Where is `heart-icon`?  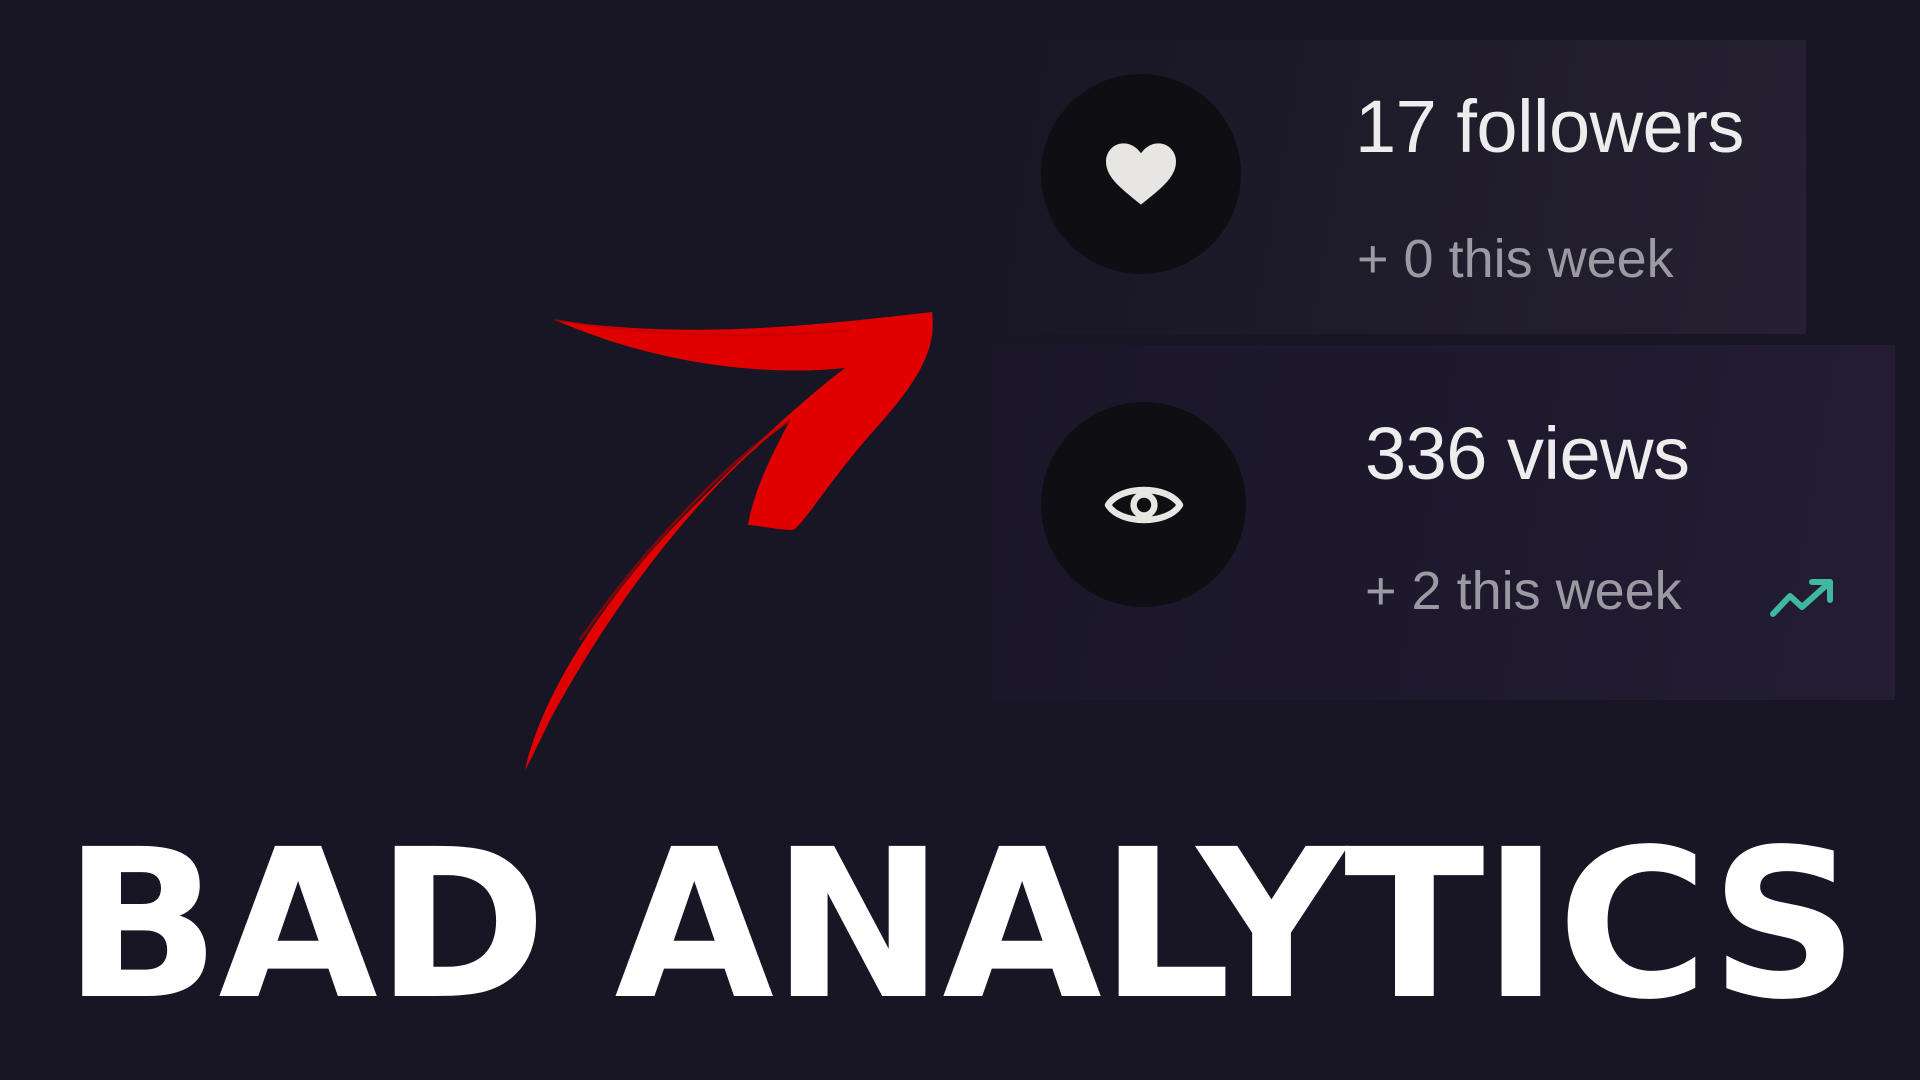 heart-icon is located at coordinates (1141, 174).